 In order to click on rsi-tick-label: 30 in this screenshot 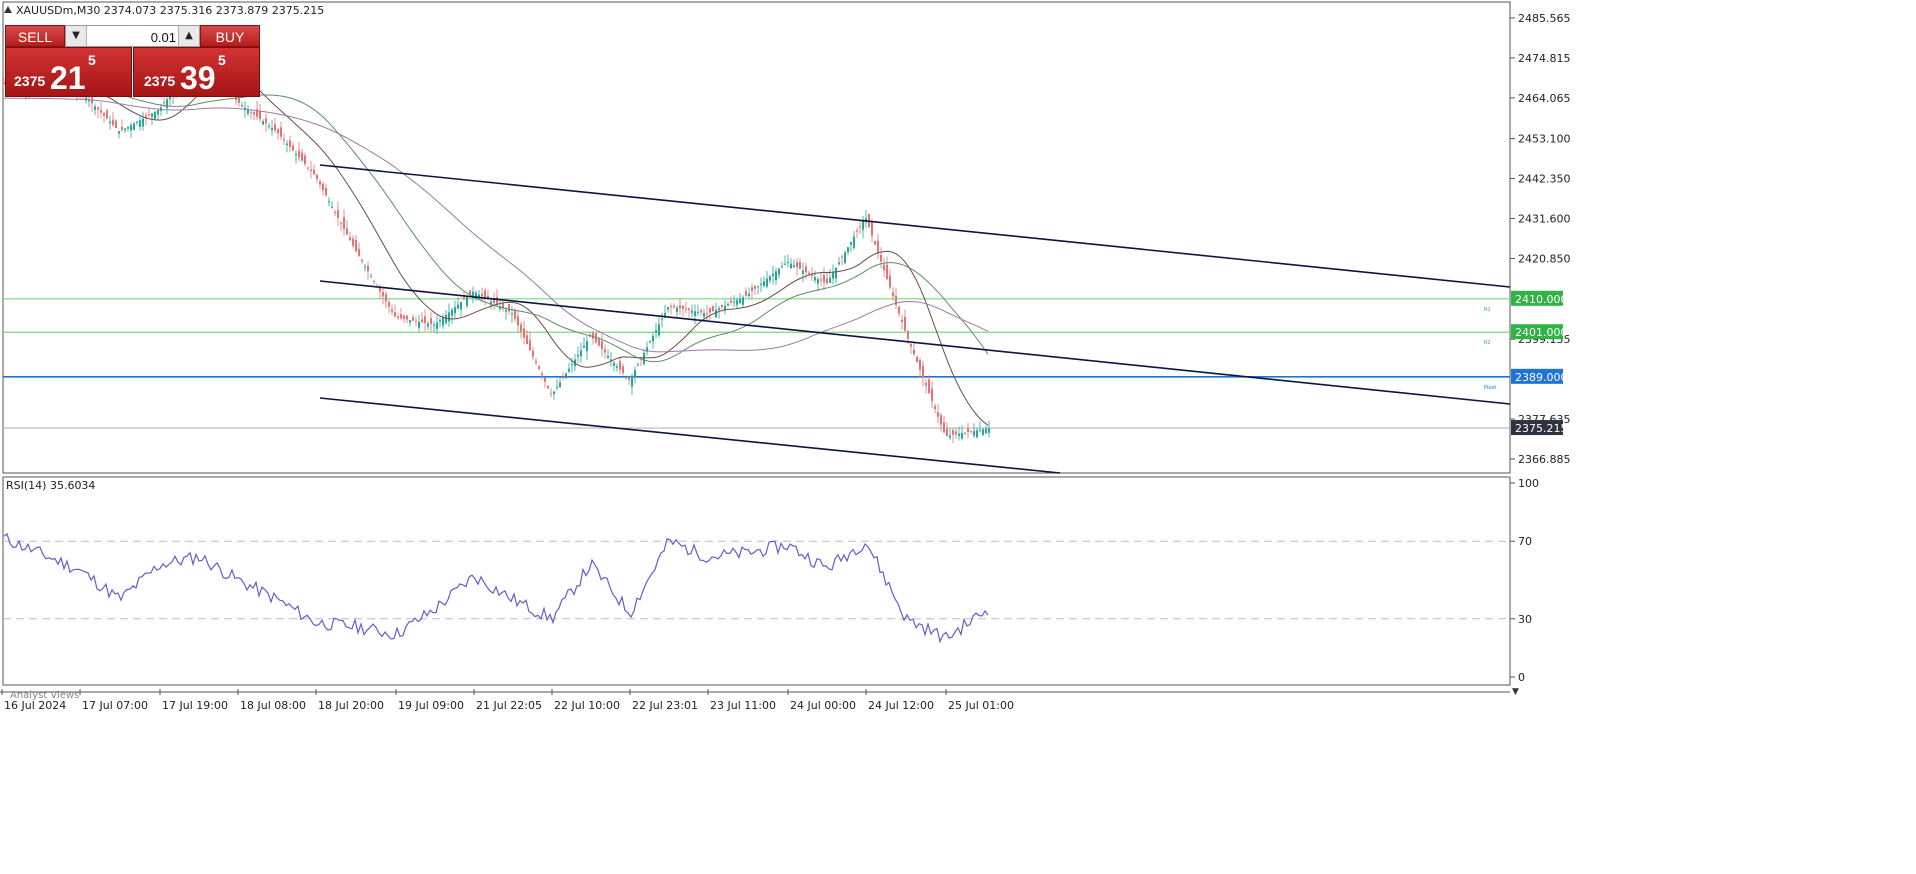, I will do `click(1525, 619)`.